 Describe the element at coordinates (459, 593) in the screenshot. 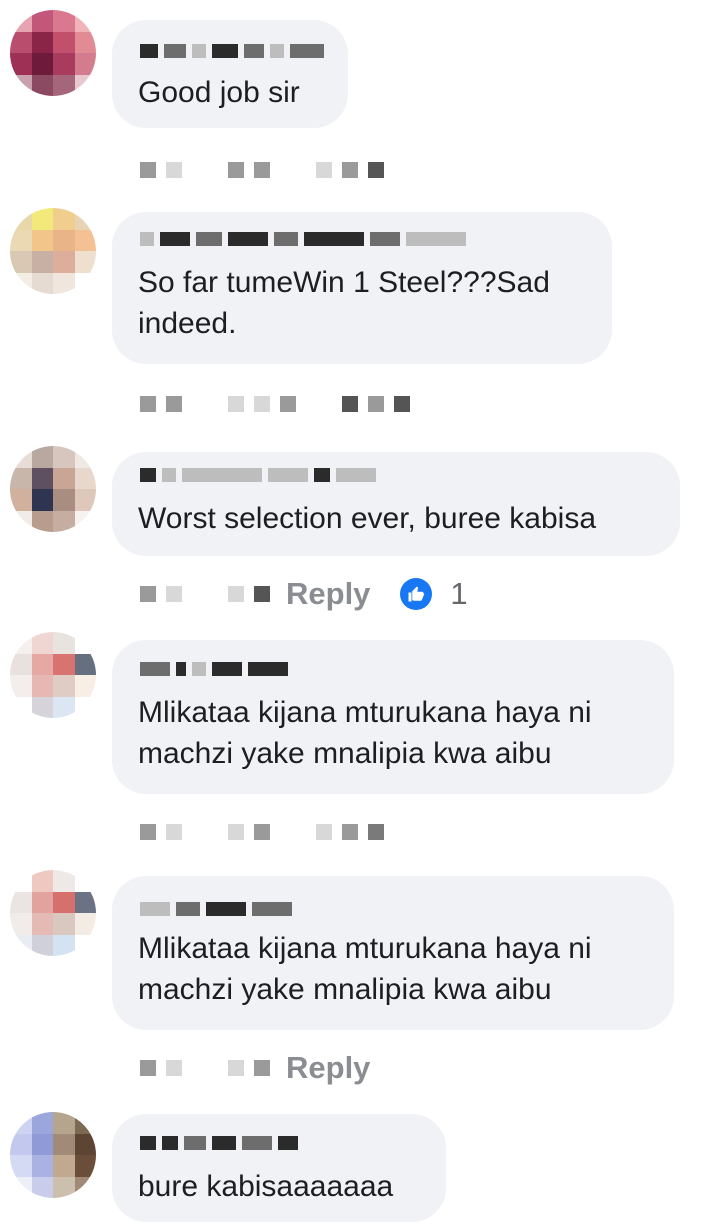

I see `like-count: 1` at that location.